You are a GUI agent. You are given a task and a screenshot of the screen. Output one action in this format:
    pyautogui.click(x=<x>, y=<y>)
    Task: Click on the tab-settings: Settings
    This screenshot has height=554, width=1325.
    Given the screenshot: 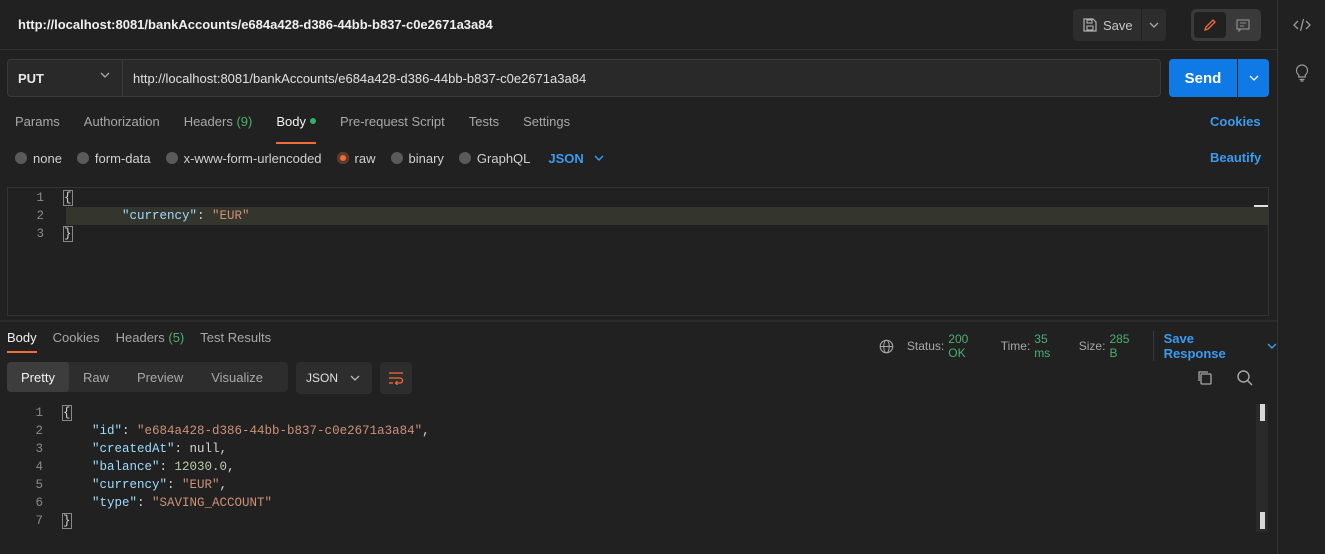 What is the action you would take?
    pyautogui.click(x=546, y=126)
    